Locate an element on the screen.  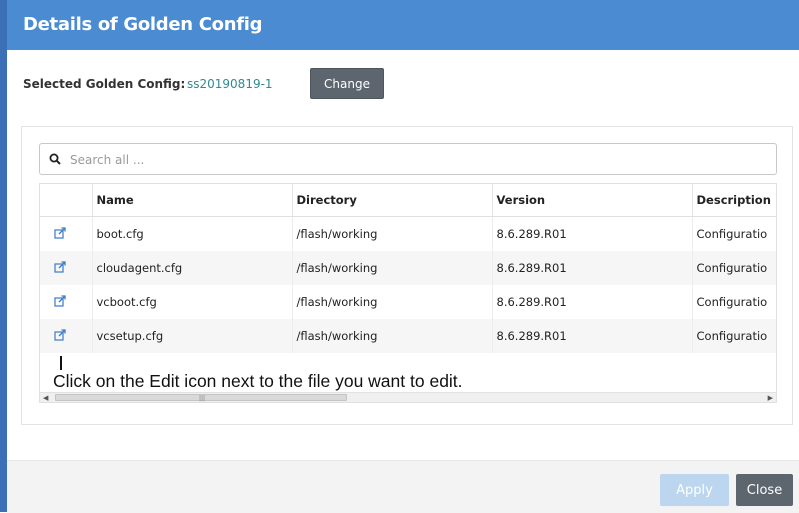
scroll-left-icon: ◀ is located at coordinates (45, 398).